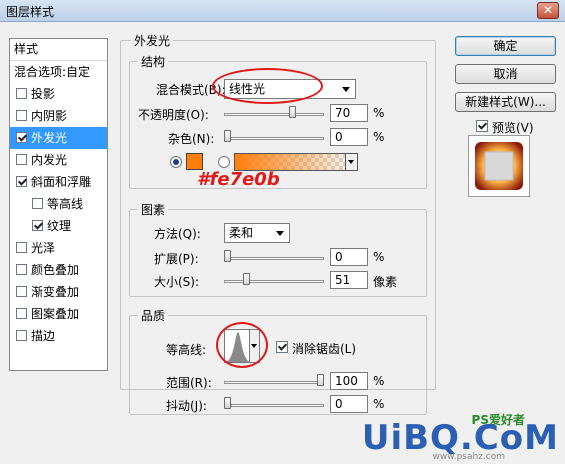 The width and height of the screenshot is (565, 464). Describe the element at coordinates (224, 162) in the screenshot. I see `gradient-radio` at that location.